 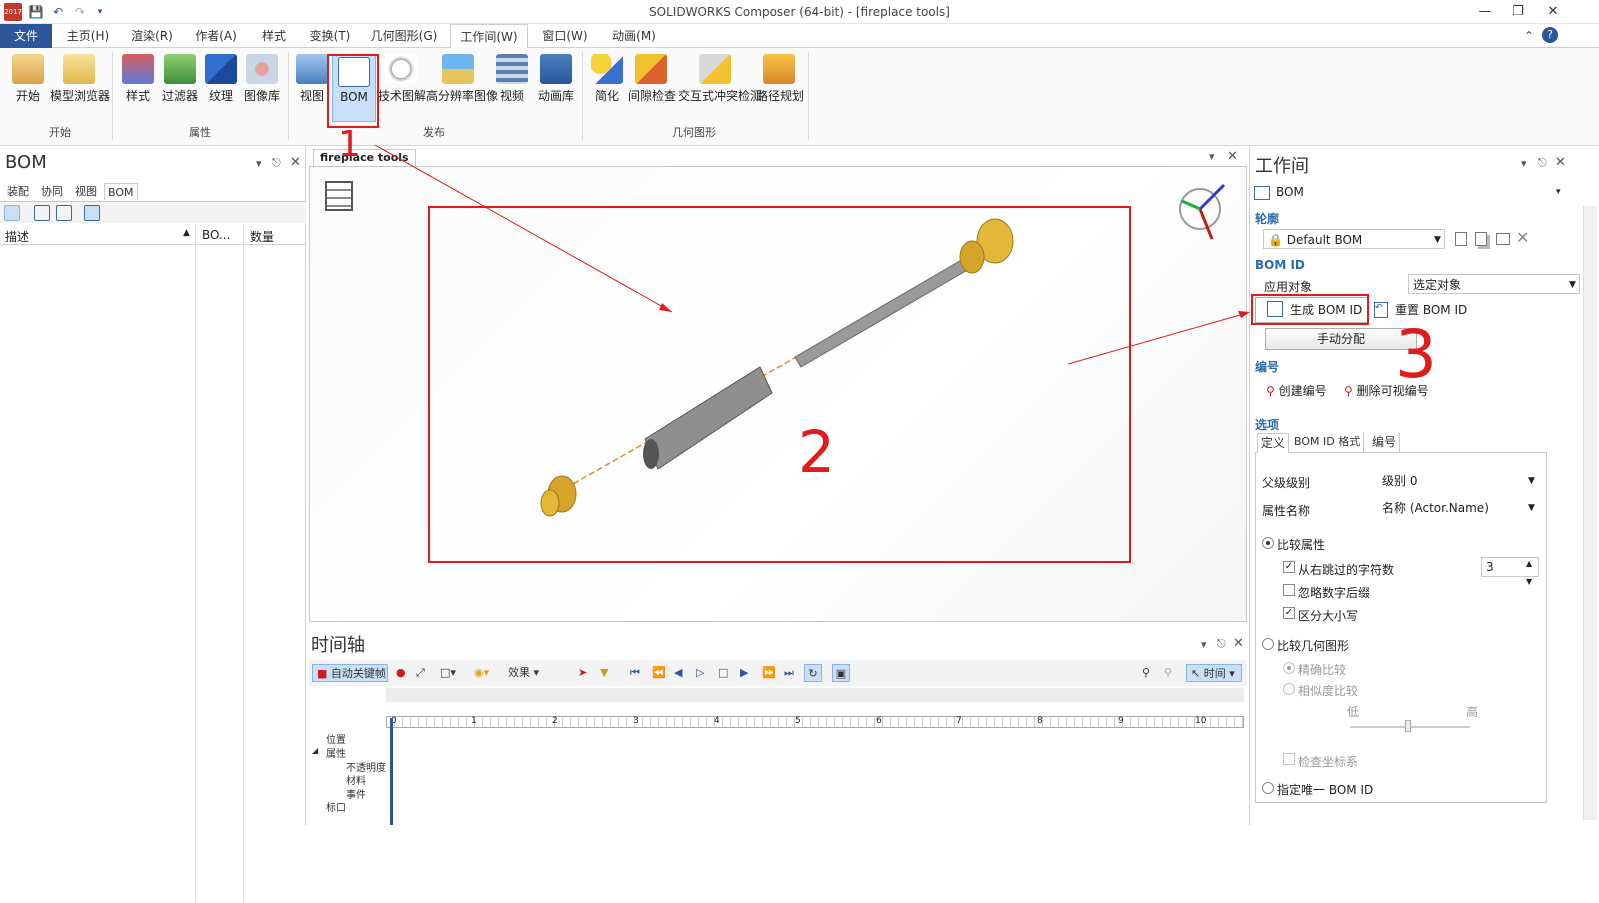 What do you see at coordinates (812, 254) in the screenshot?
I see `annotation-arrows` at bounding box center [812, 254].